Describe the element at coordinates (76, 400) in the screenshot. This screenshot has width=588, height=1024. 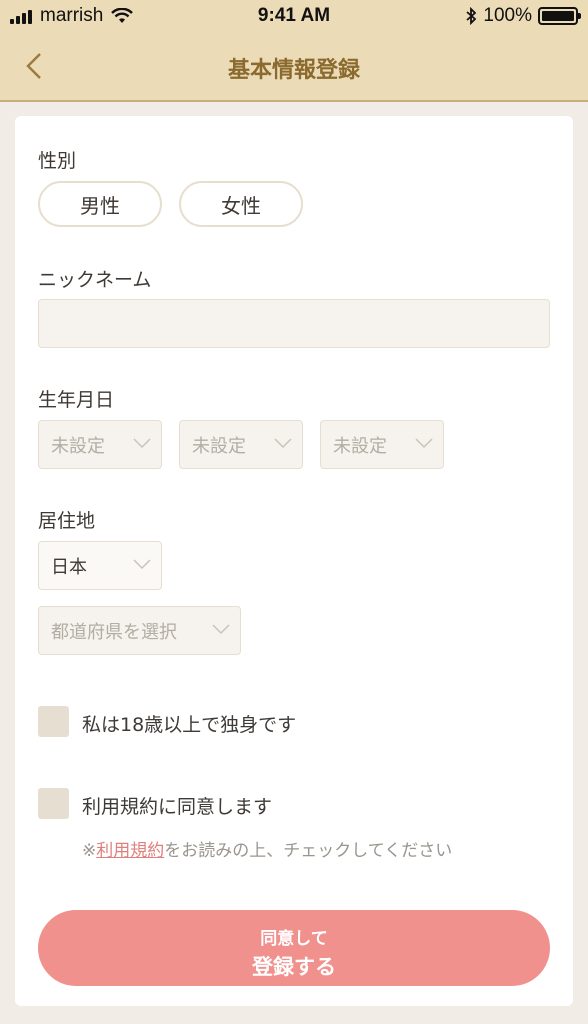
I see `birthday-label: 生年月日` at that location.